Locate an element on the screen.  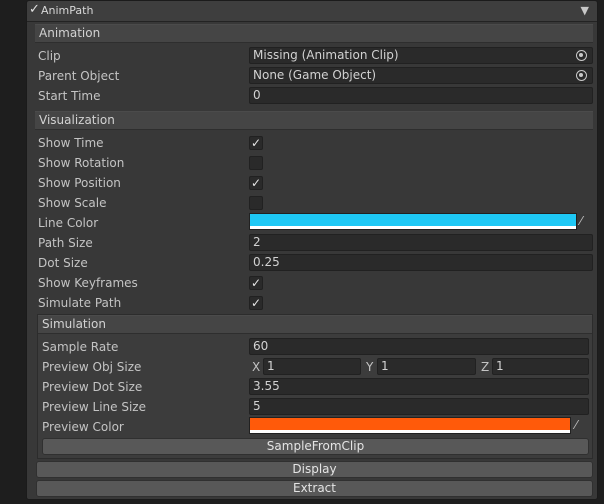
parent-object-field: None (Game Object) is located at coordinates (421, 75).